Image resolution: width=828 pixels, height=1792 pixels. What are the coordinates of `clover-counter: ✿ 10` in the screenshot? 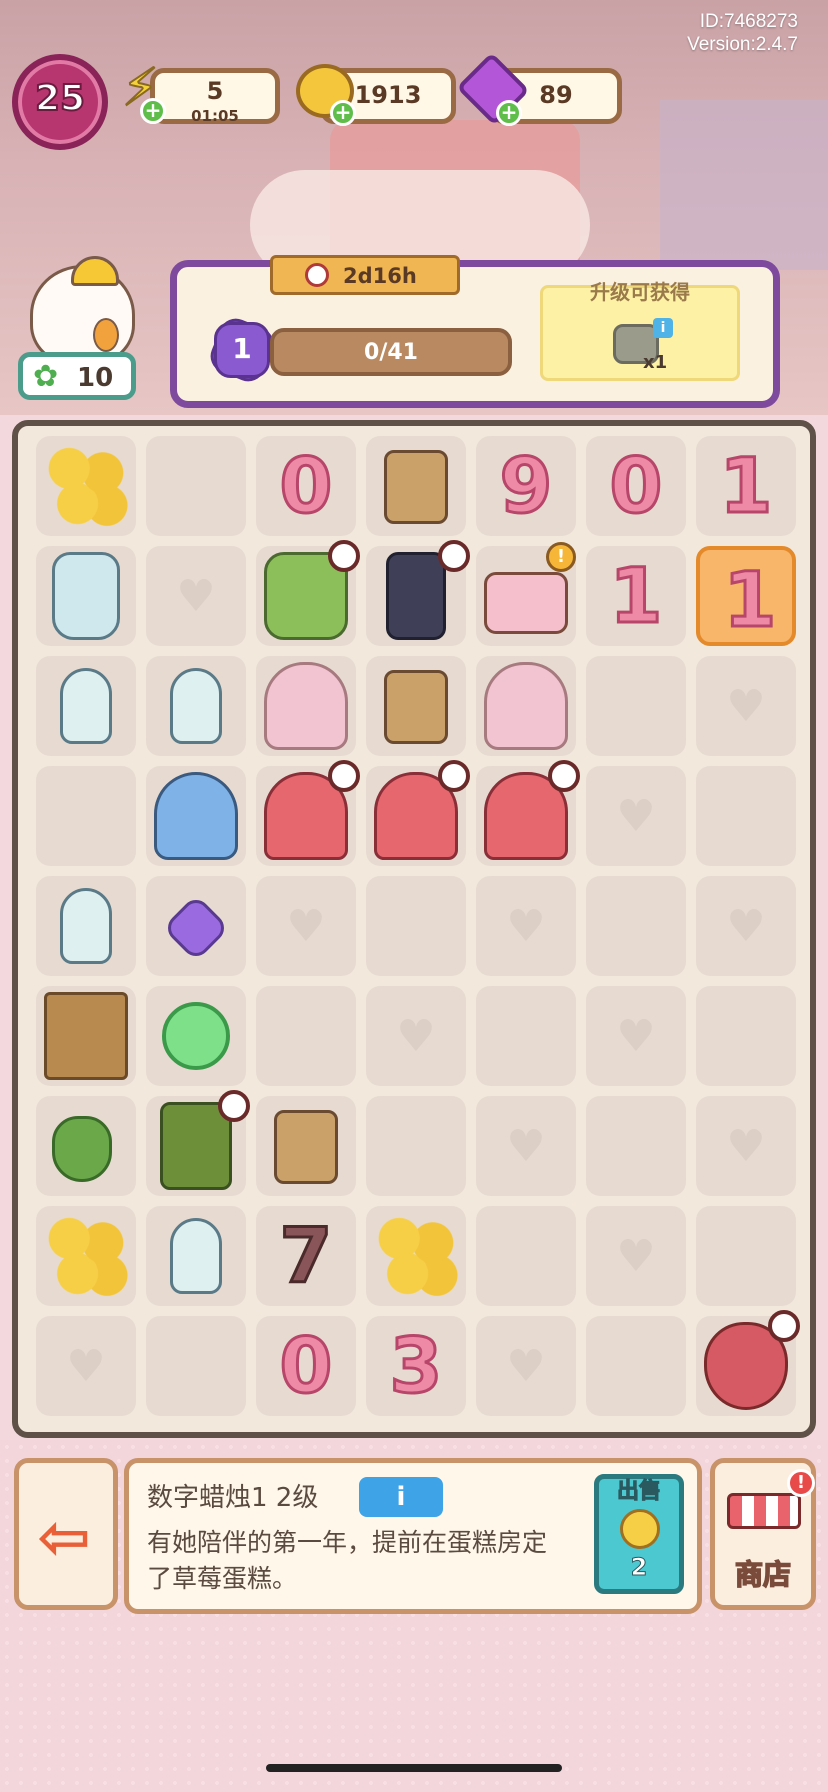 It's located at (77, 376).